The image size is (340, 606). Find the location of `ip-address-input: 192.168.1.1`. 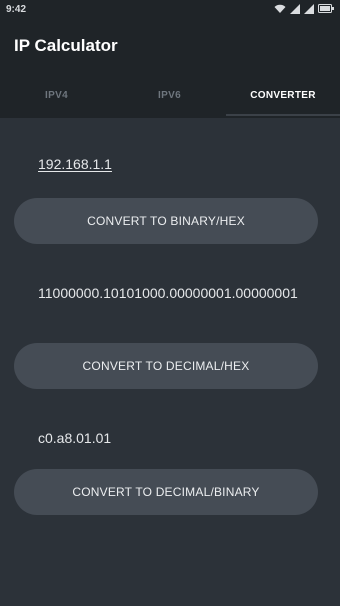

ip-address-input: 192.168.1.1 is located at coordinates (75, 164).